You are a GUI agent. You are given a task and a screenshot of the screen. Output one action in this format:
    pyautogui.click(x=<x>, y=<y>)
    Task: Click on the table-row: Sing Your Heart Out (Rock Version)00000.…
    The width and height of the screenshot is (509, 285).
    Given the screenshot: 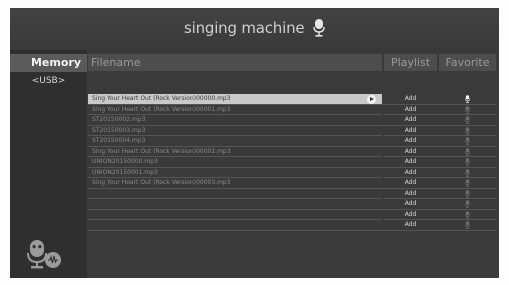 What is the action you would take?
    pyautogui.click(x=292, y=99)
    